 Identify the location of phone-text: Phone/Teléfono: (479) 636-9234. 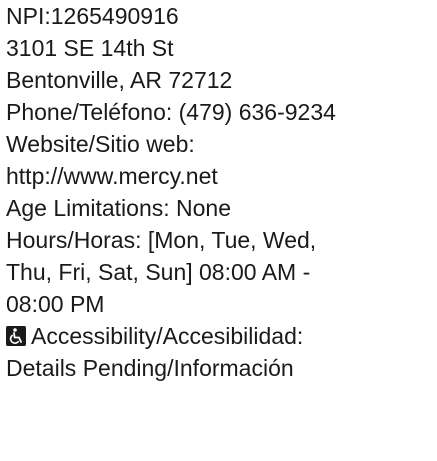
(171, 112).